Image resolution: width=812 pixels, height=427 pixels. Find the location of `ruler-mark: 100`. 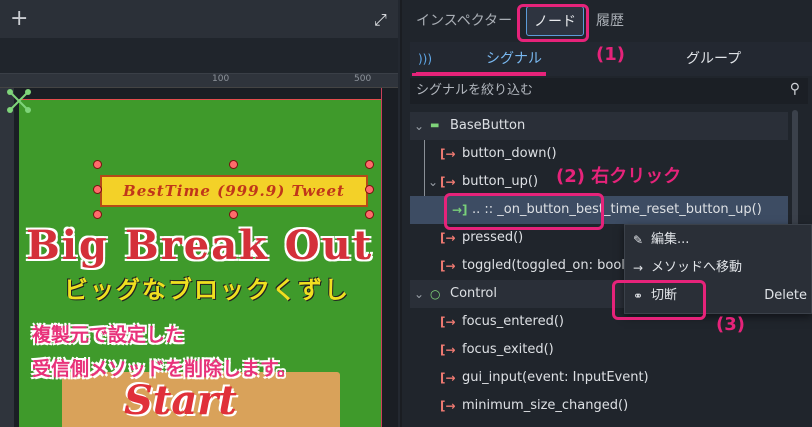

ruler-mark: 100 is located at coordinates (221, 79).